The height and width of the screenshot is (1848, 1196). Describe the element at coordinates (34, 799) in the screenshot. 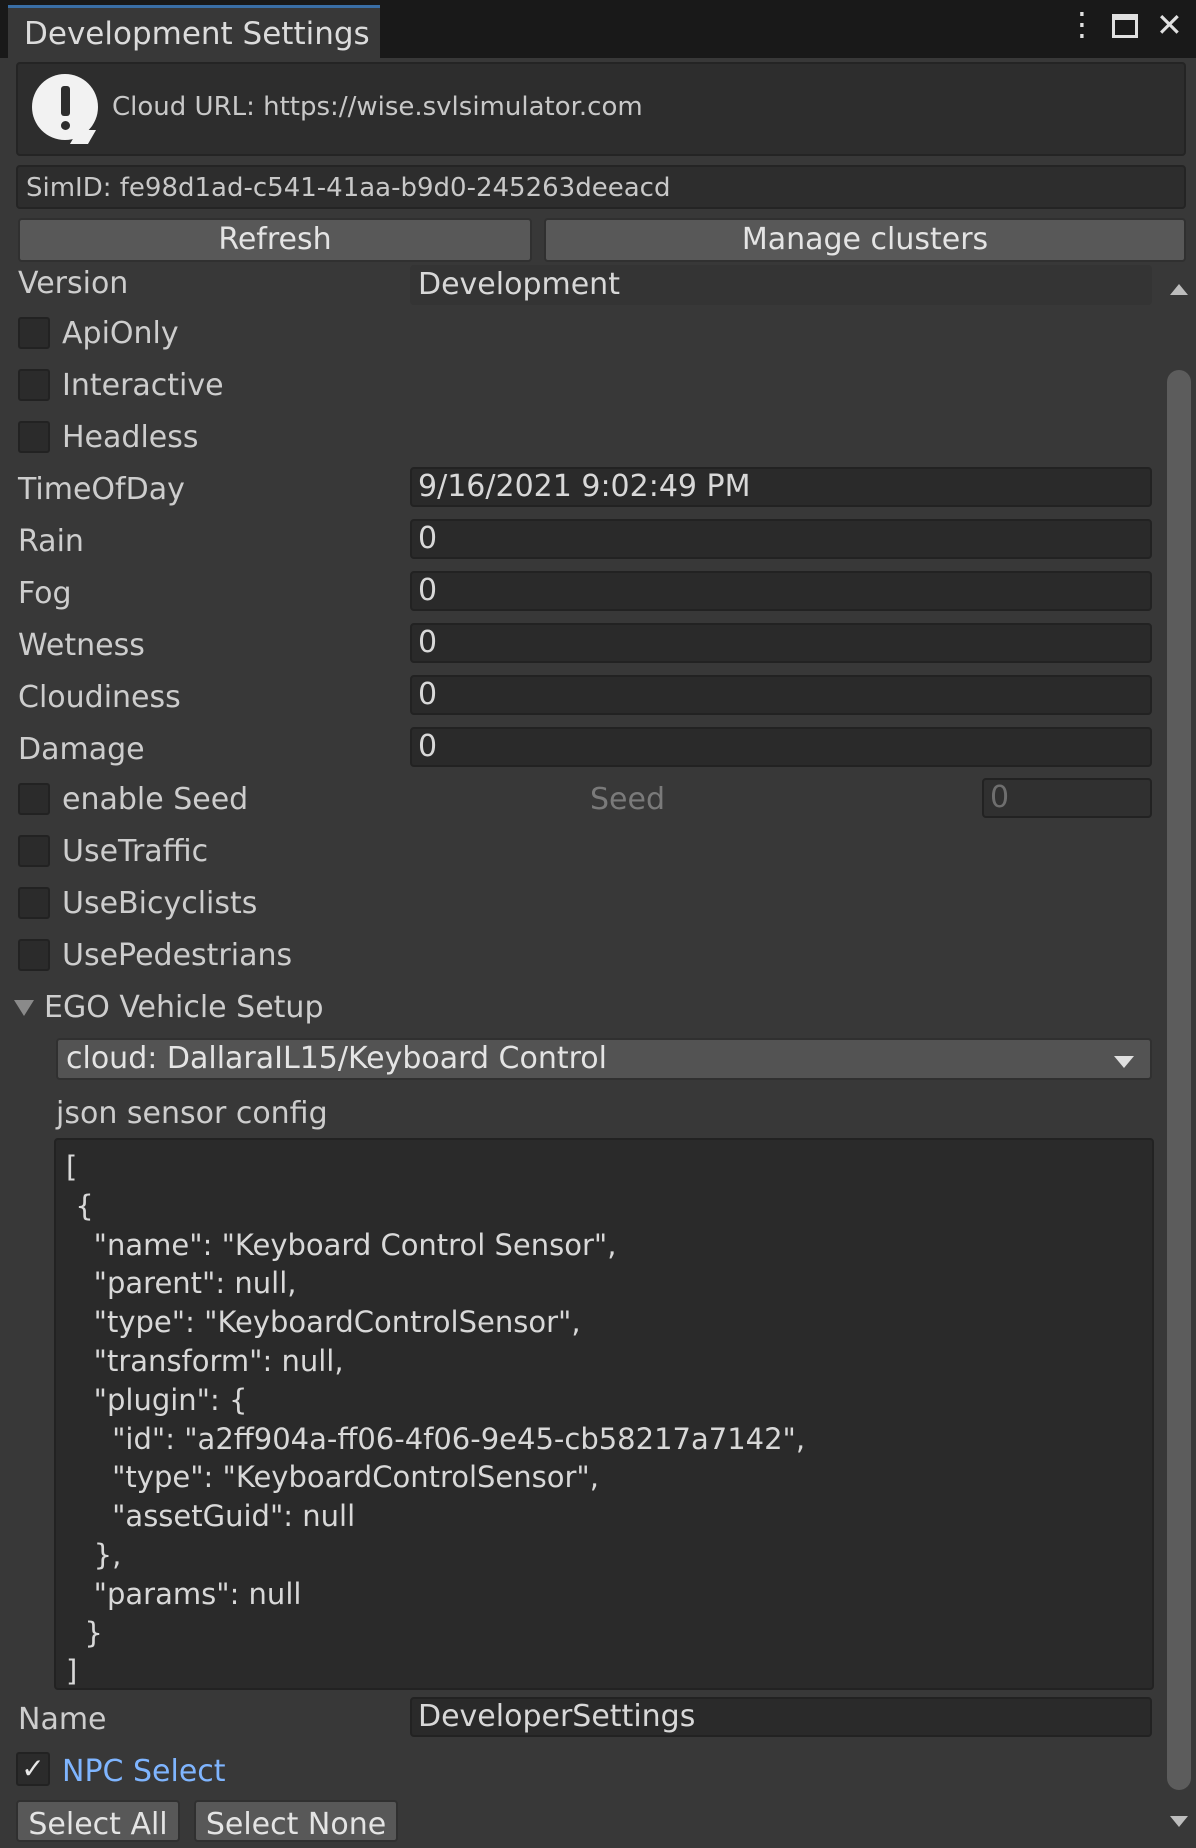

I see `enable-seed-checkbox` at that location.